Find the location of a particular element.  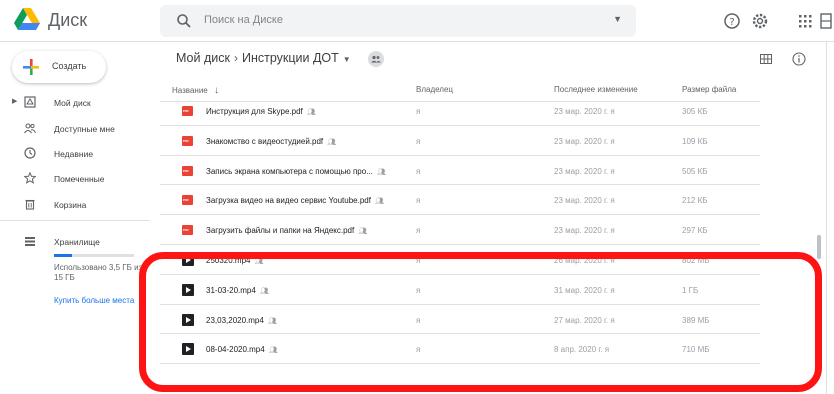

sidebar-item-label: Недавние is located at coordinates (74, 154).